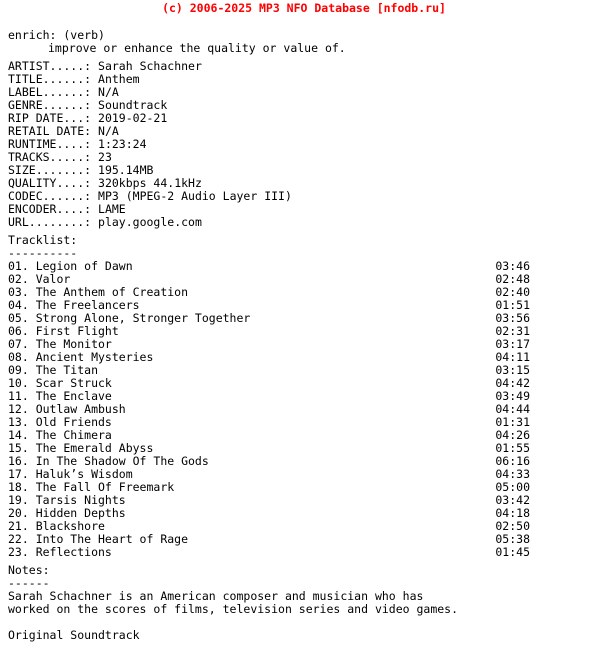 This screenshot has height=660, width=608. What do you see at coordinates (112, 209) in the screenshot?
I see `metadata-value: LAME` at bounding box center [112, 209].